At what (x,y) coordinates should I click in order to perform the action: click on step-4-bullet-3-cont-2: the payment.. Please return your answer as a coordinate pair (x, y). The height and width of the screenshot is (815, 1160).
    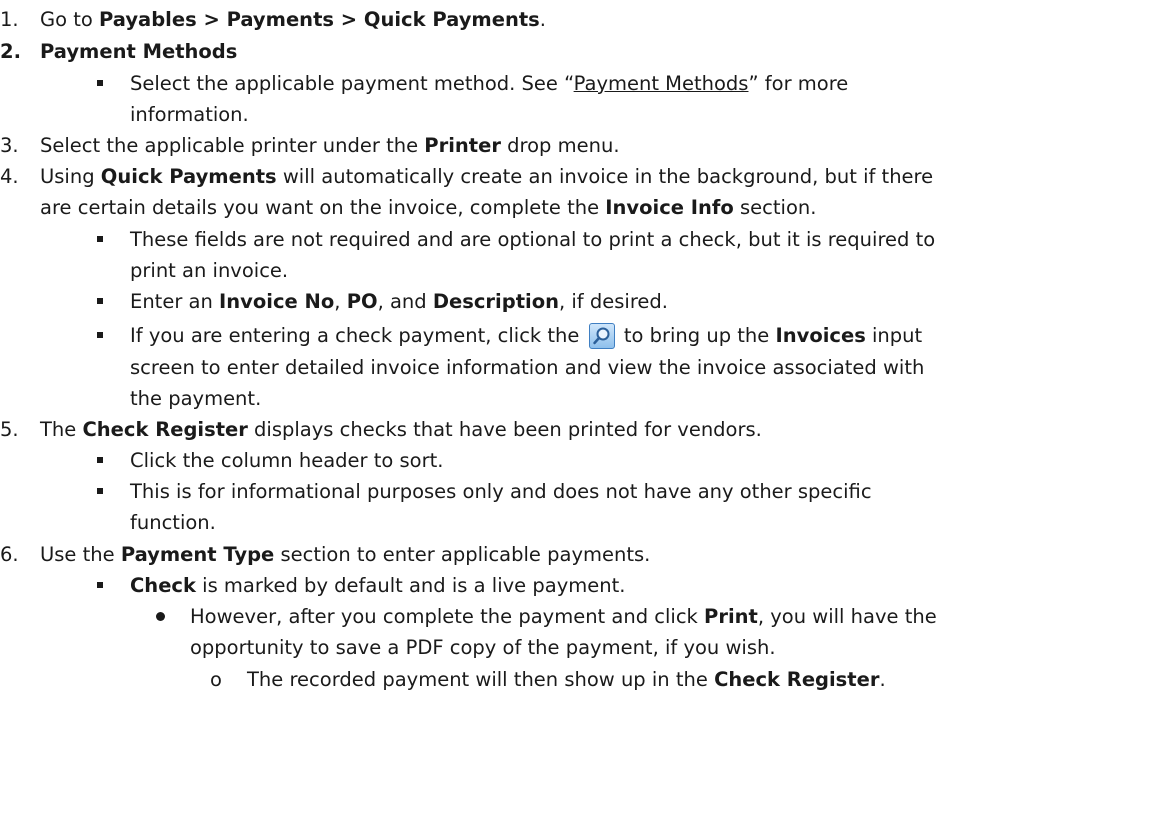
    Looking at the image, I should click on (196, 398).